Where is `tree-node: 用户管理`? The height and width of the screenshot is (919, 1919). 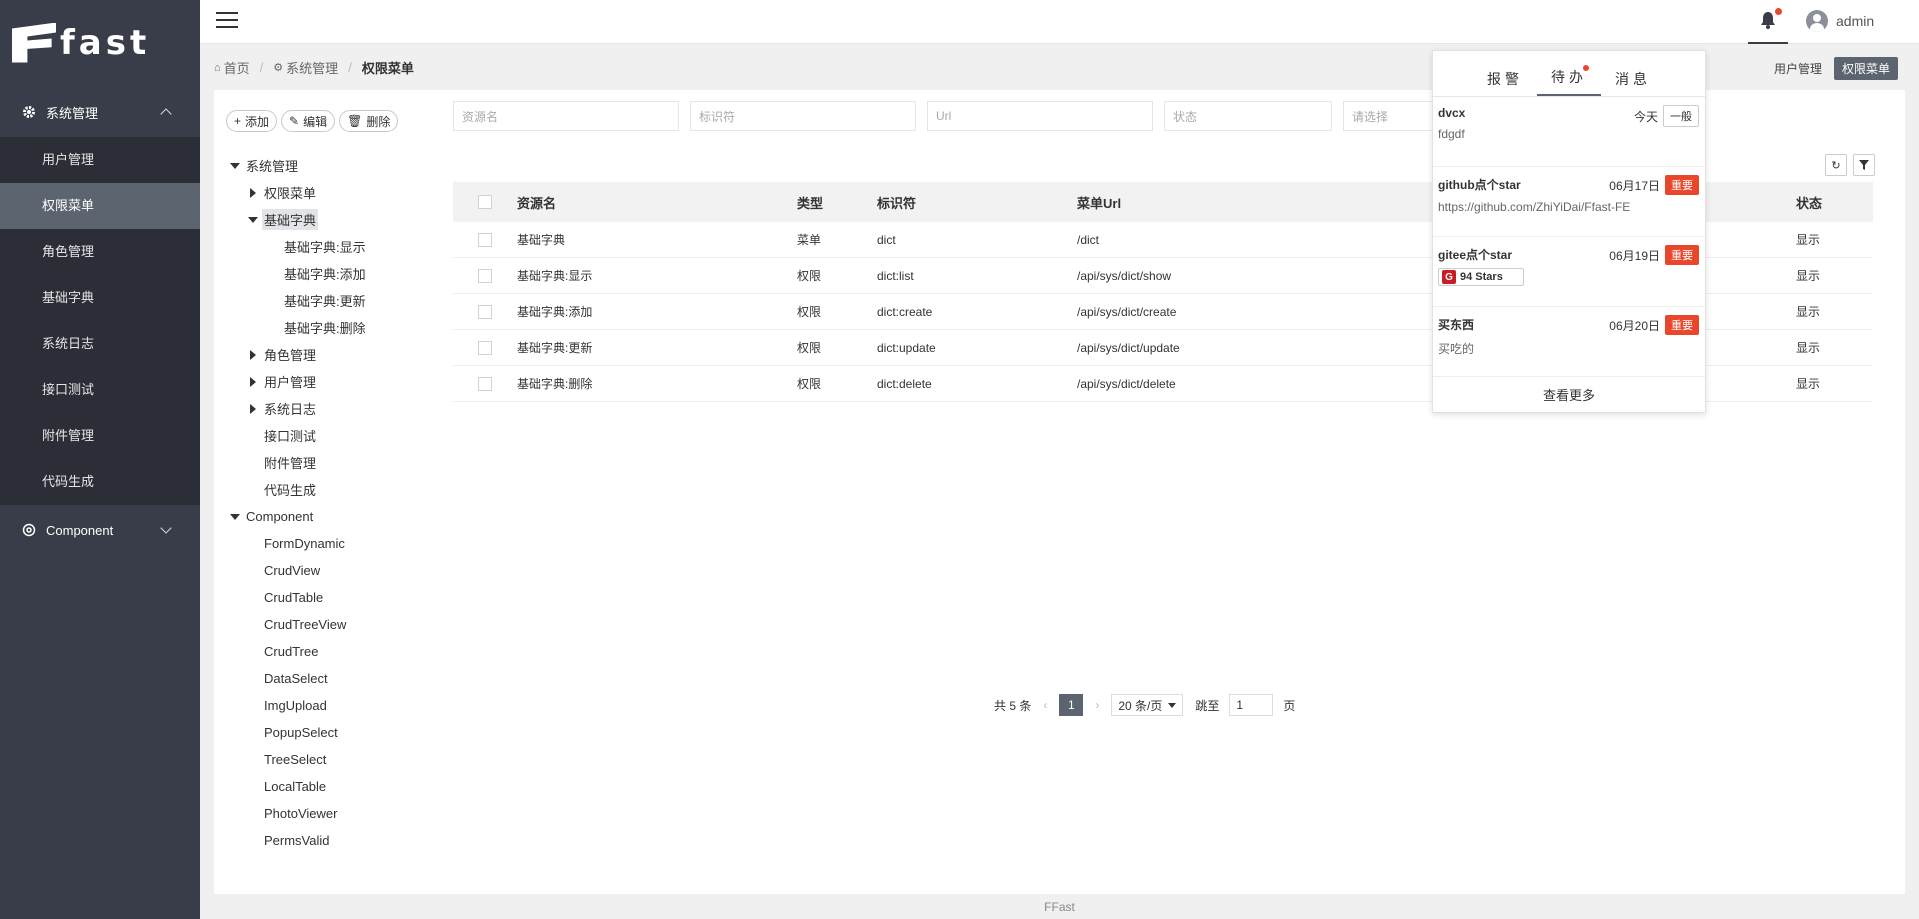 tree-node: 用户管理 is located at coordinates (326, 381).